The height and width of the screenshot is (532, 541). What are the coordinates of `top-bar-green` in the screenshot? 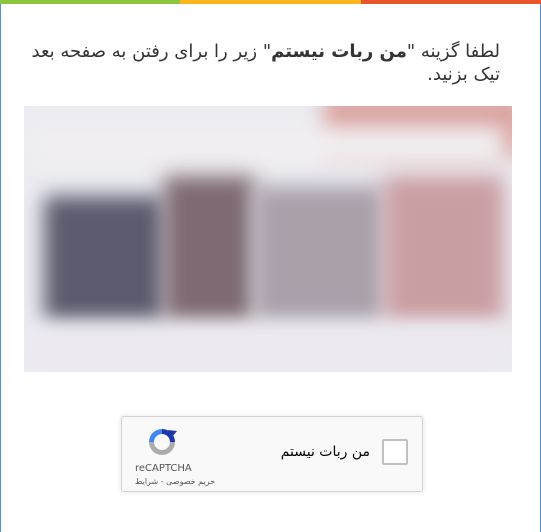 It's located at (90, 2).